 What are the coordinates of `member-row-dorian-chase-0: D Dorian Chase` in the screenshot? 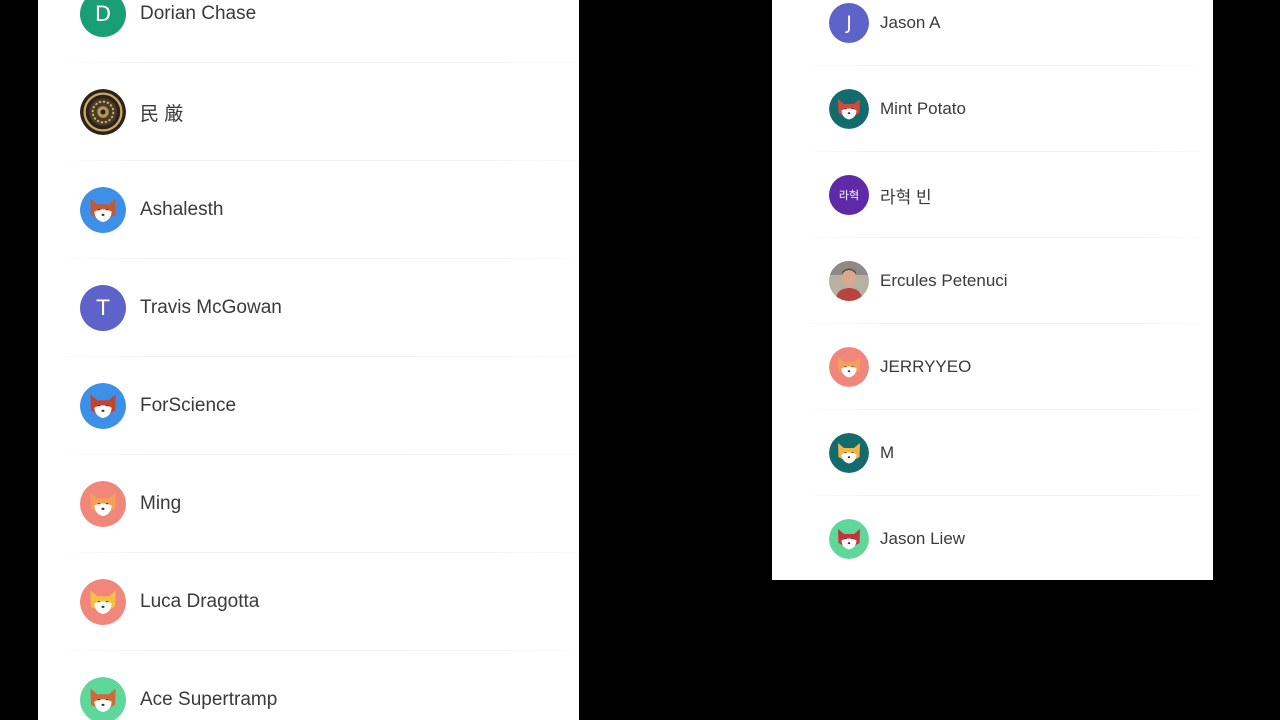 It's located at (308, 31).